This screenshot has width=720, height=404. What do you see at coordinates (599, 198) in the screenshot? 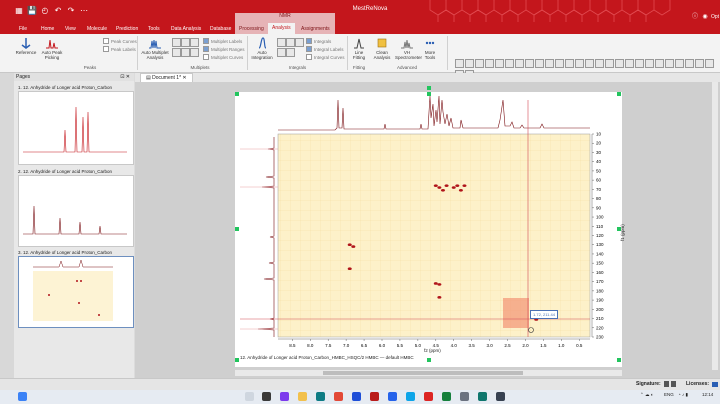
I see `y-tick-label: 80` at bounding box center [599, 198].